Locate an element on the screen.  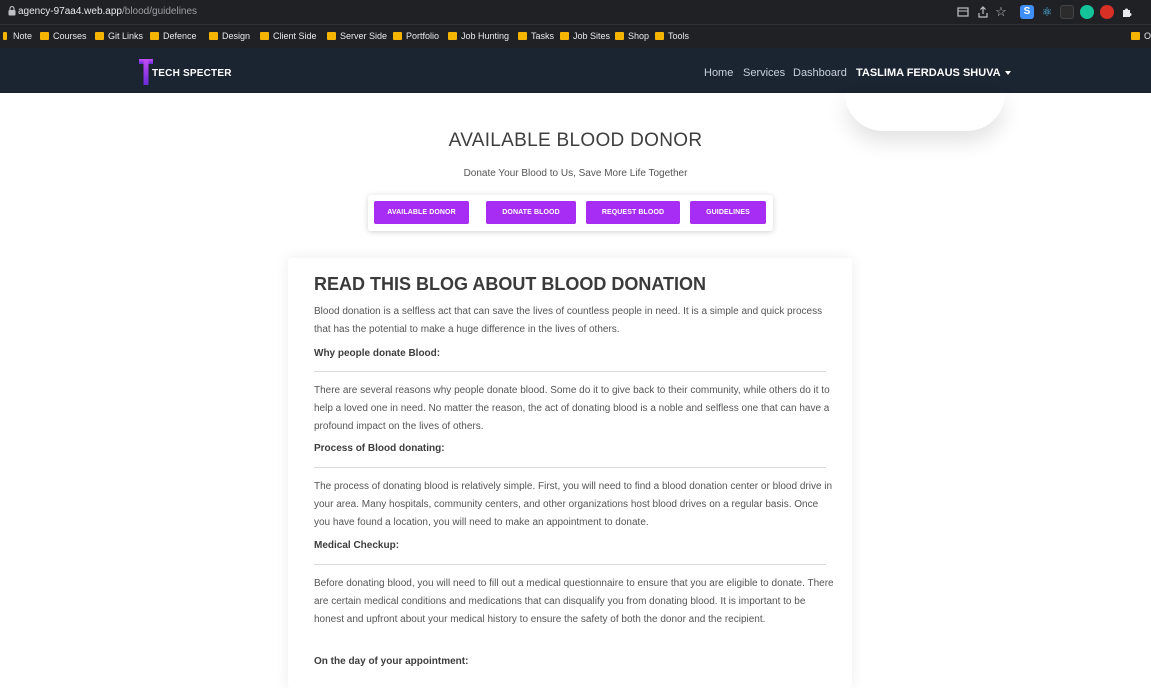
guidelines-button: GUIDELINES is located at coordinates (728, 212).